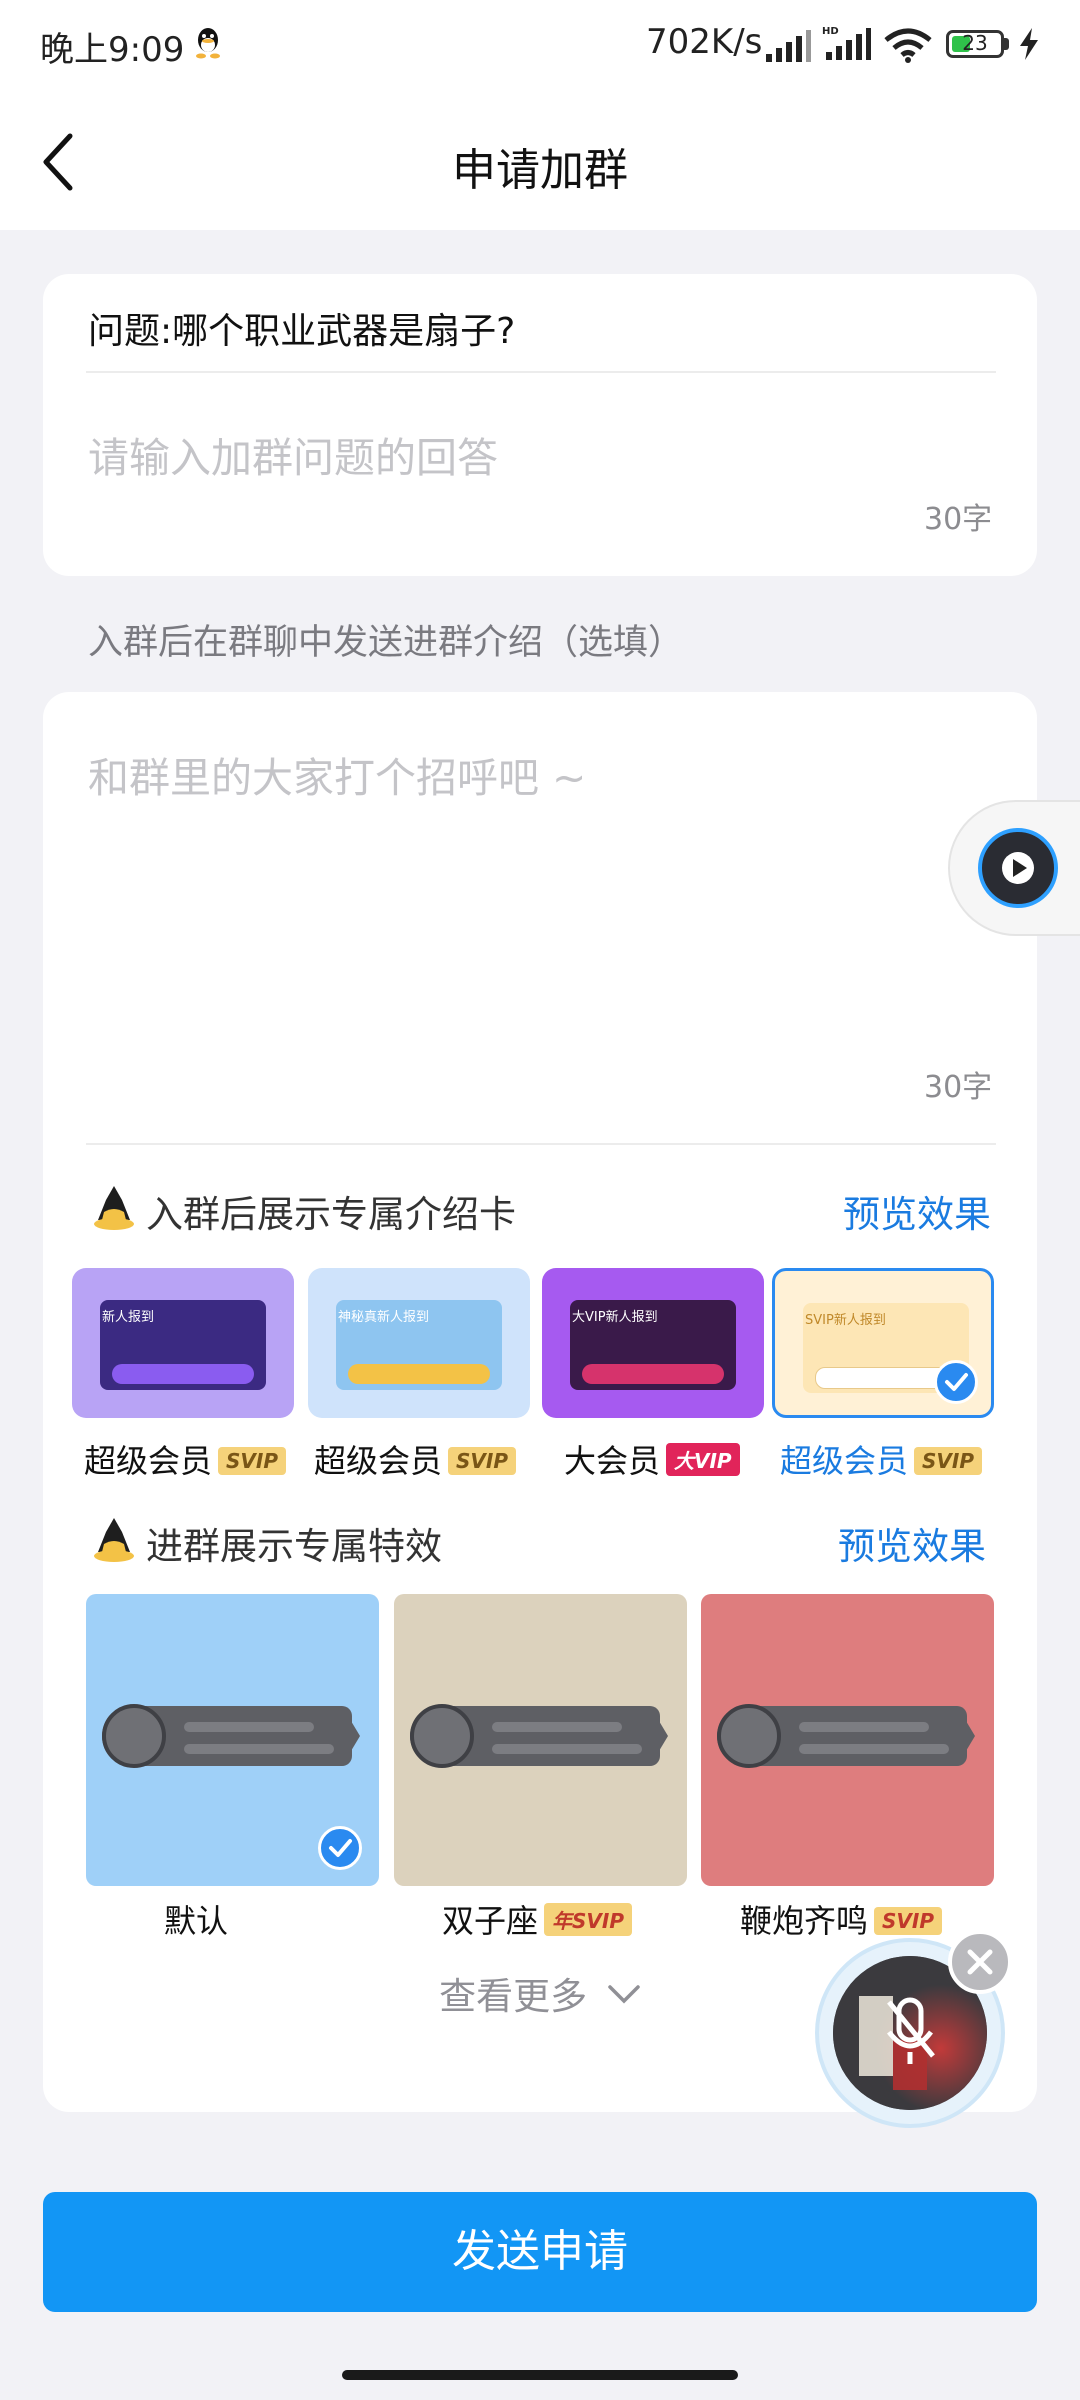  What do you see at coordinates (540, 46) in the screenshot?
I see `status-bar: 晚上9:09 702K/s HD 23` at bounding box center [540, 46].